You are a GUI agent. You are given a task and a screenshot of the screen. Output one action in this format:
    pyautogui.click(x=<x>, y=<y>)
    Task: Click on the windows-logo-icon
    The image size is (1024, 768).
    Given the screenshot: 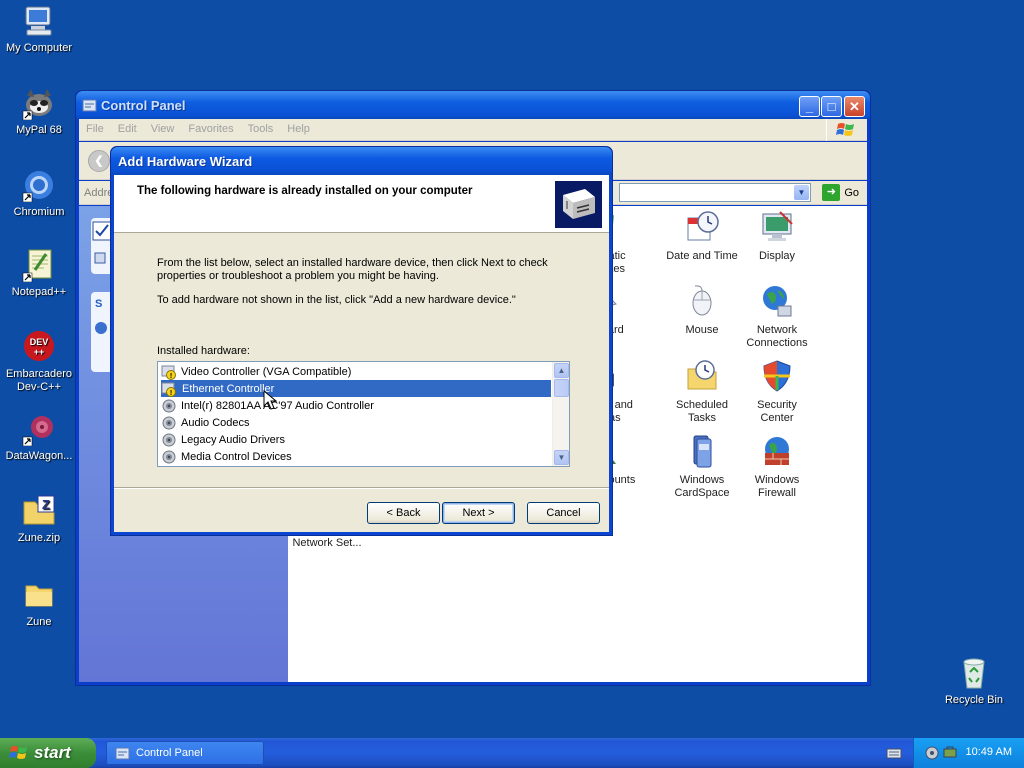 What is the action you would take?
    pyautogui.click(x=845, y=130)
    